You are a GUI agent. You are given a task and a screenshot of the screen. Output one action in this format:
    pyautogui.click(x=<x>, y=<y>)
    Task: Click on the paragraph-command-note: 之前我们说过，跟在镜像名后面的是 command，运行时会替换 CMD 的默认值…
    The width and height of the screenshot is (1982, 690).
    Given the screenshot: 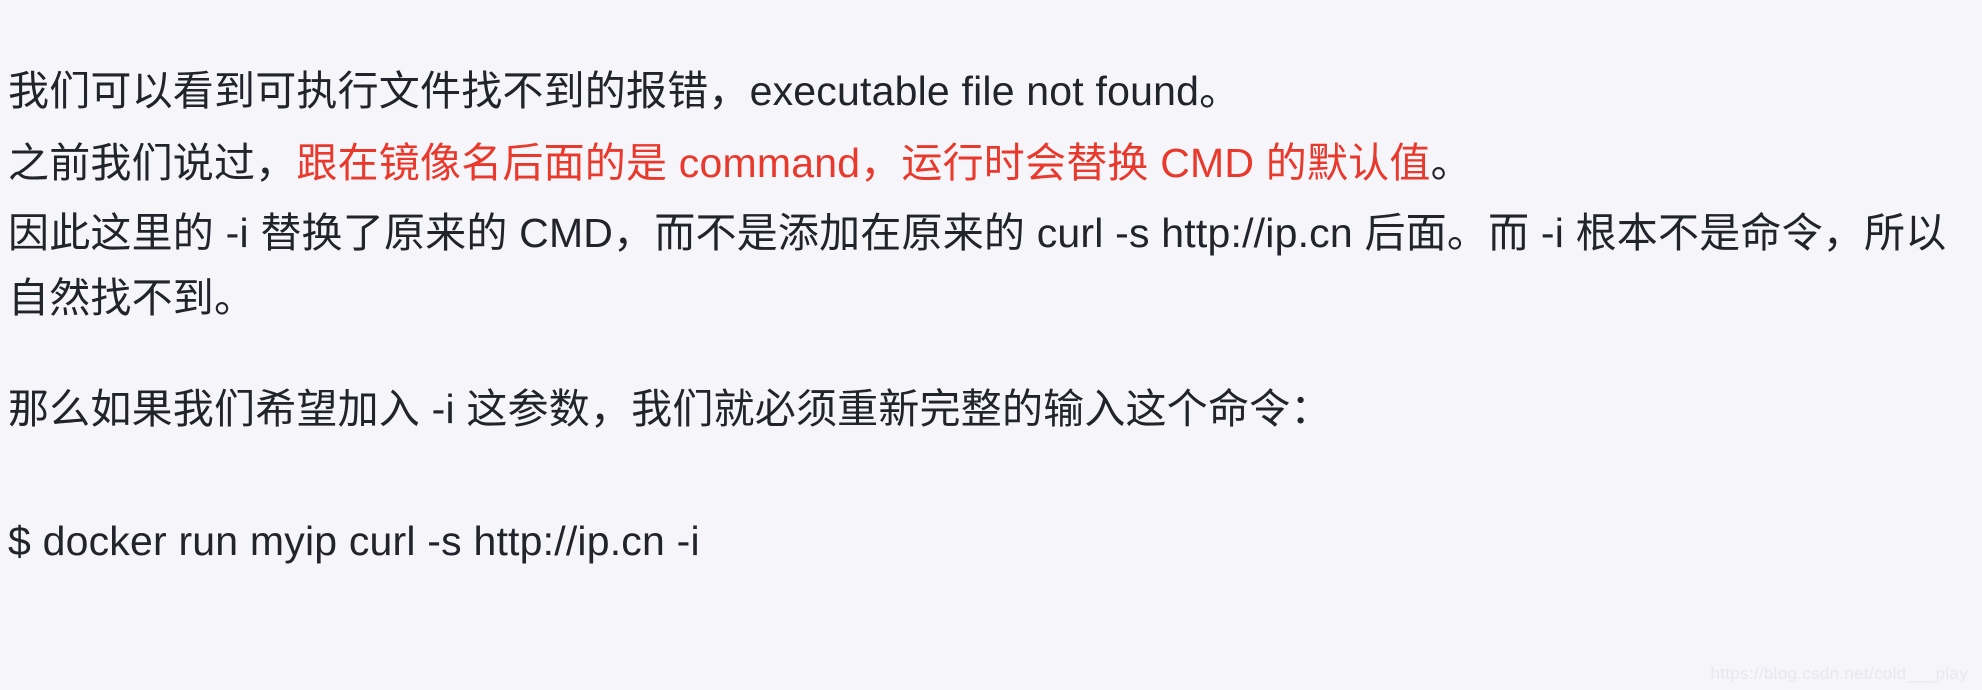 What is the action you would take?
    pyautogui.click(x=988, y=163)
    